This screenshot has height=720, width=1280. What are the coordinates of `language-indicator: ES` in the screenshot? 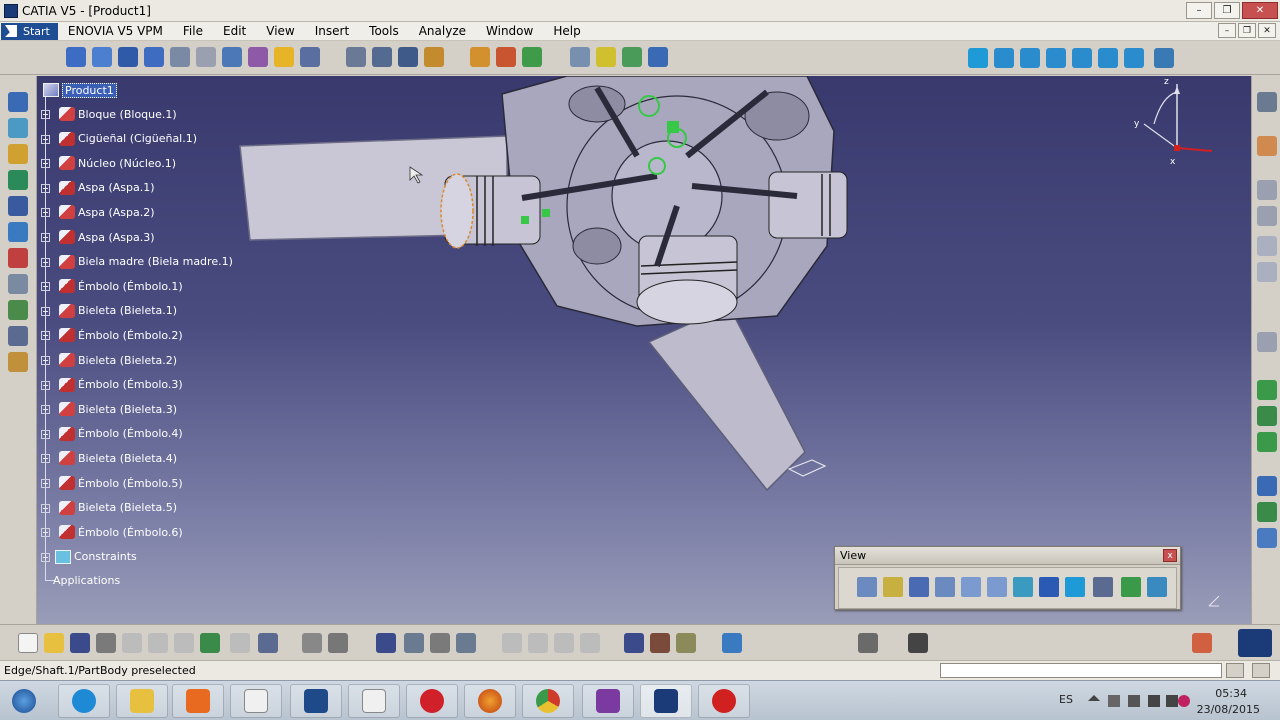 It's located at (1066, 699).